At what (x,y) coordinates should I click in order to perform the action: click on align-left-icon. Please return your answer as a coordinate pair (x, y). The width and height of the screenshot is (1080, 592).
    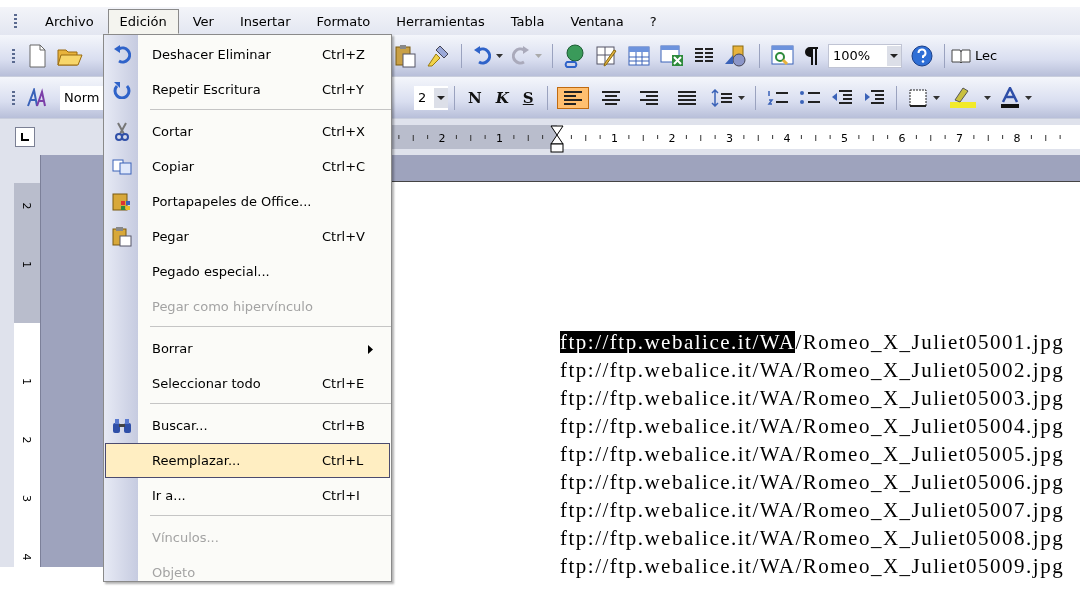
    Looking at the image, I should click on (572, 97).